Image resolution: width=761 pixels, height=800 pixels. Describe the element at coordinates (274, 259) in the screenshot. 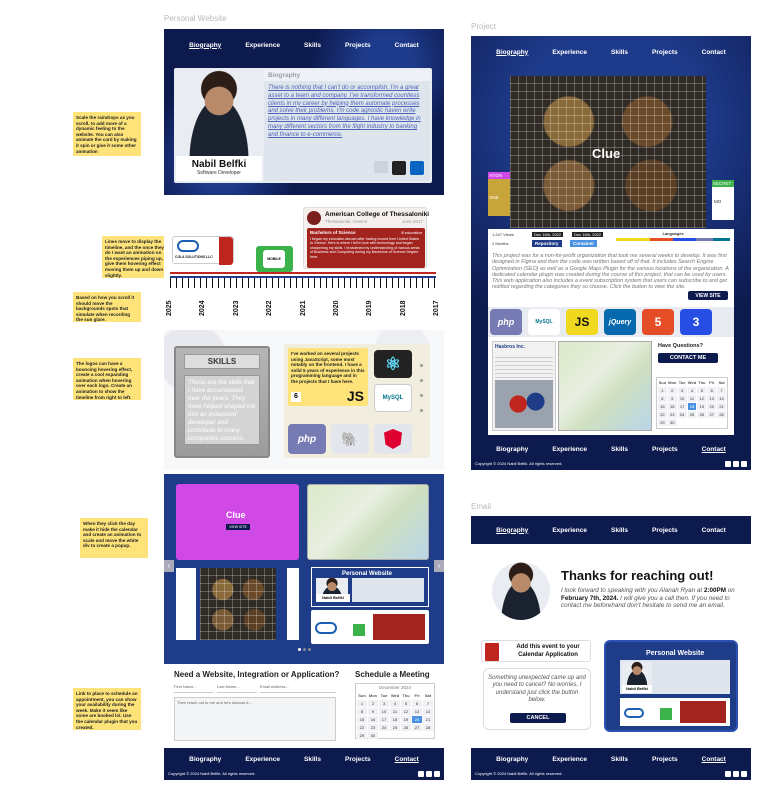

I see `company-card-mobile: MOBILE` at that location.